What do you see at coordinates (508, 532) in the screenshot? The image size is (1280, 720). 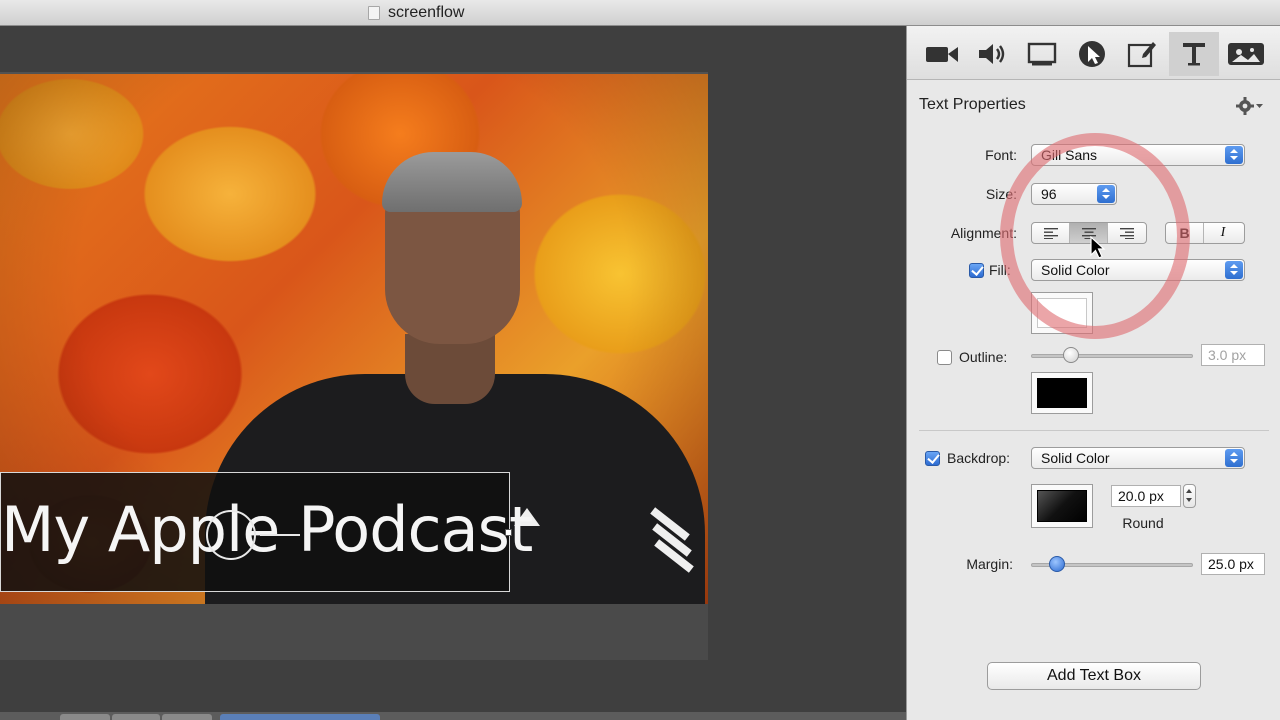 I see `resize-handle` at bounding box center [508, 532].